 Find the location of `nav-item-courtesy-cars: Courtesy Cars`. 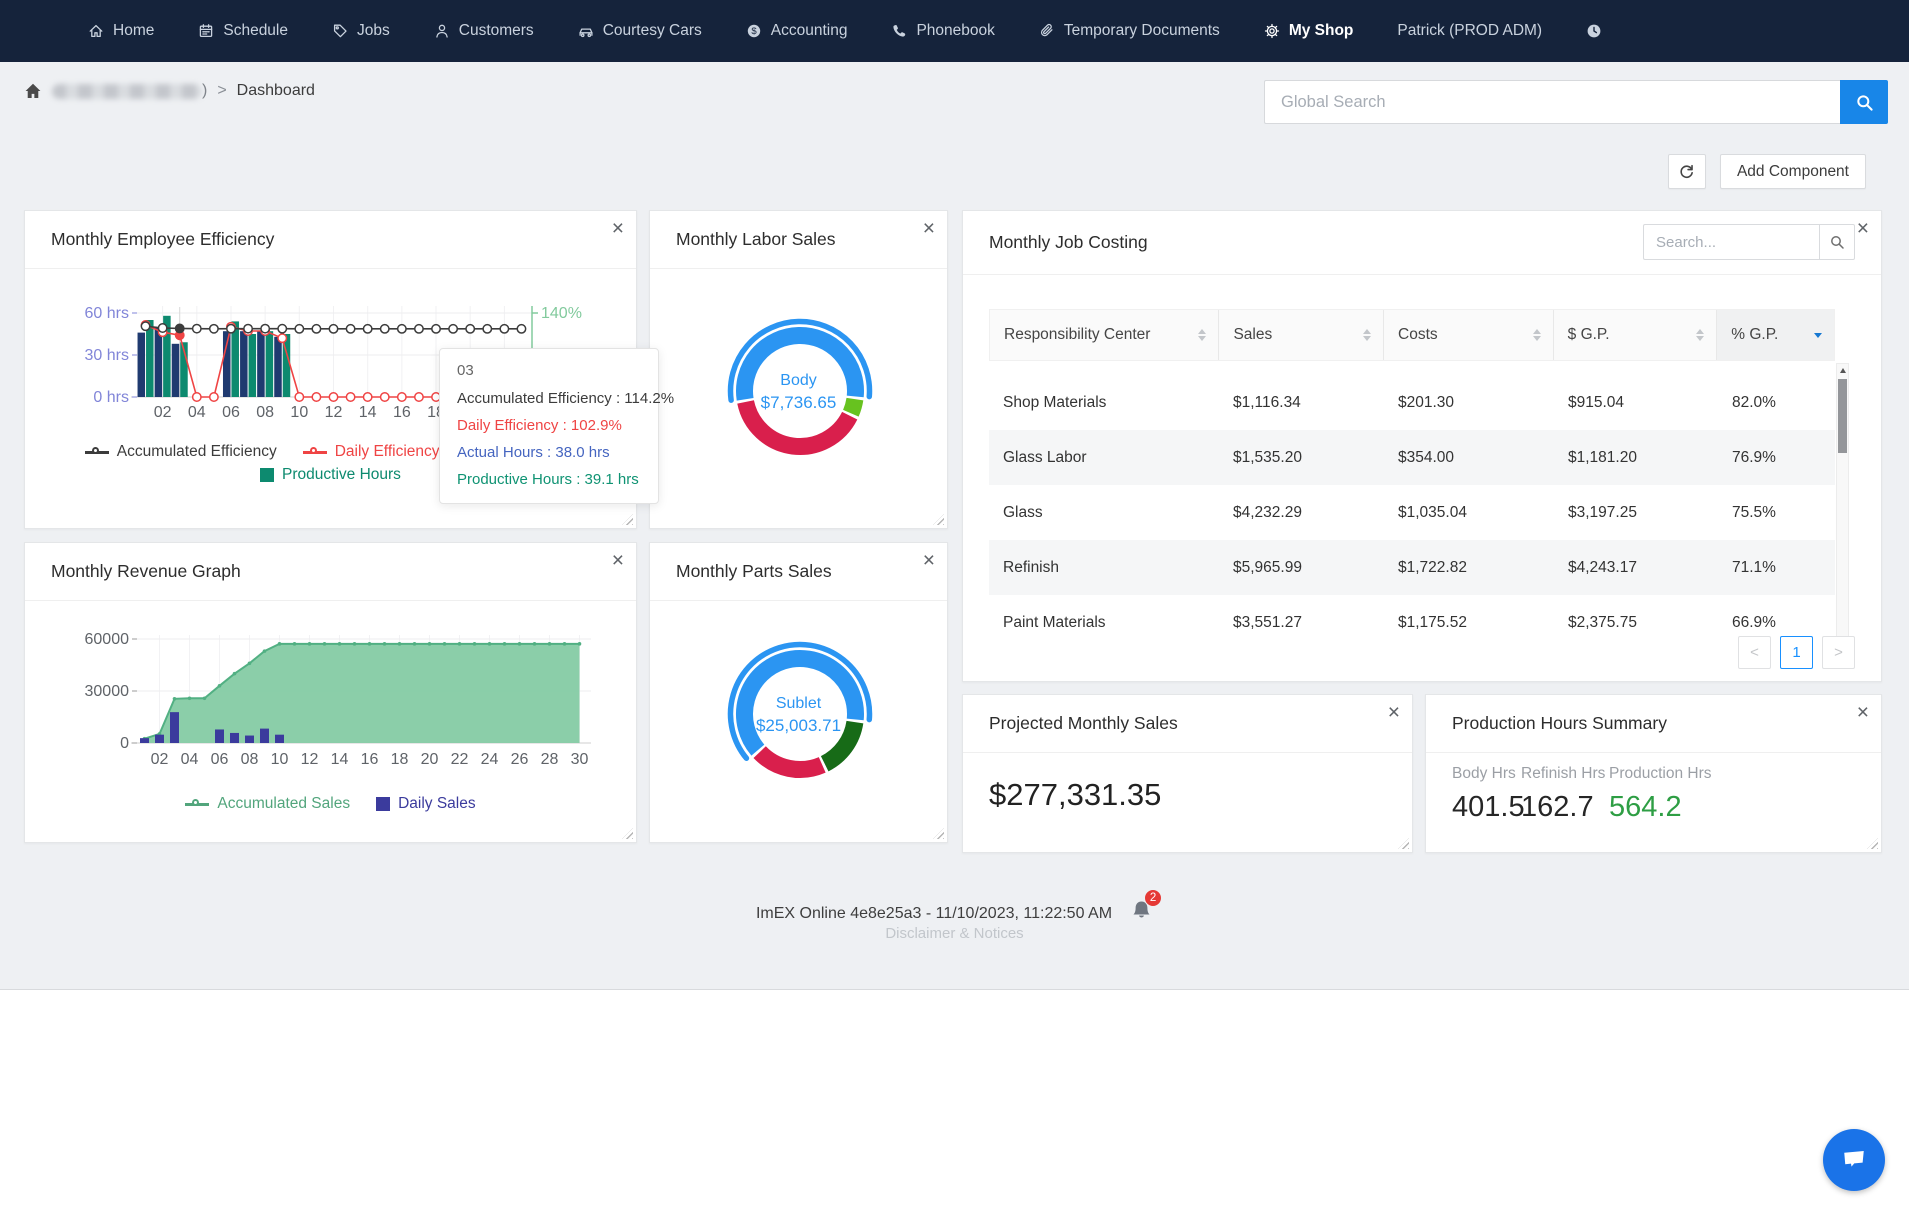

nav-item-courtesy-cars: Courtesy Cars is located at coordinates (640, 31).